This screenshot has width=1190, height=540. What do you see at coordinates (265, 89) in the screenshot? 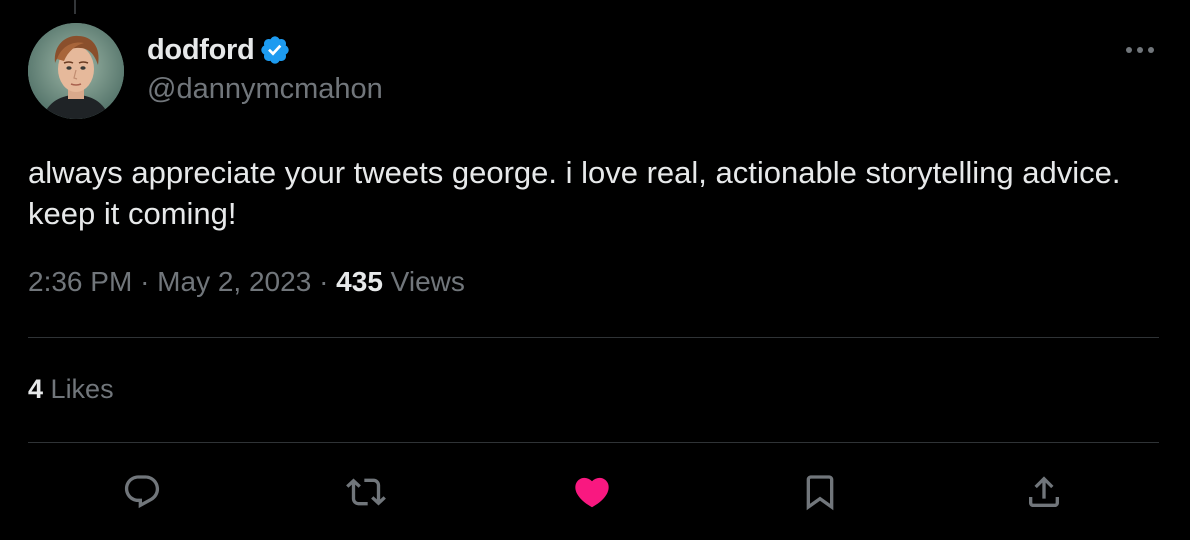
I see `author-handle: @dannymcmahon` at bounding box center [265, 89].